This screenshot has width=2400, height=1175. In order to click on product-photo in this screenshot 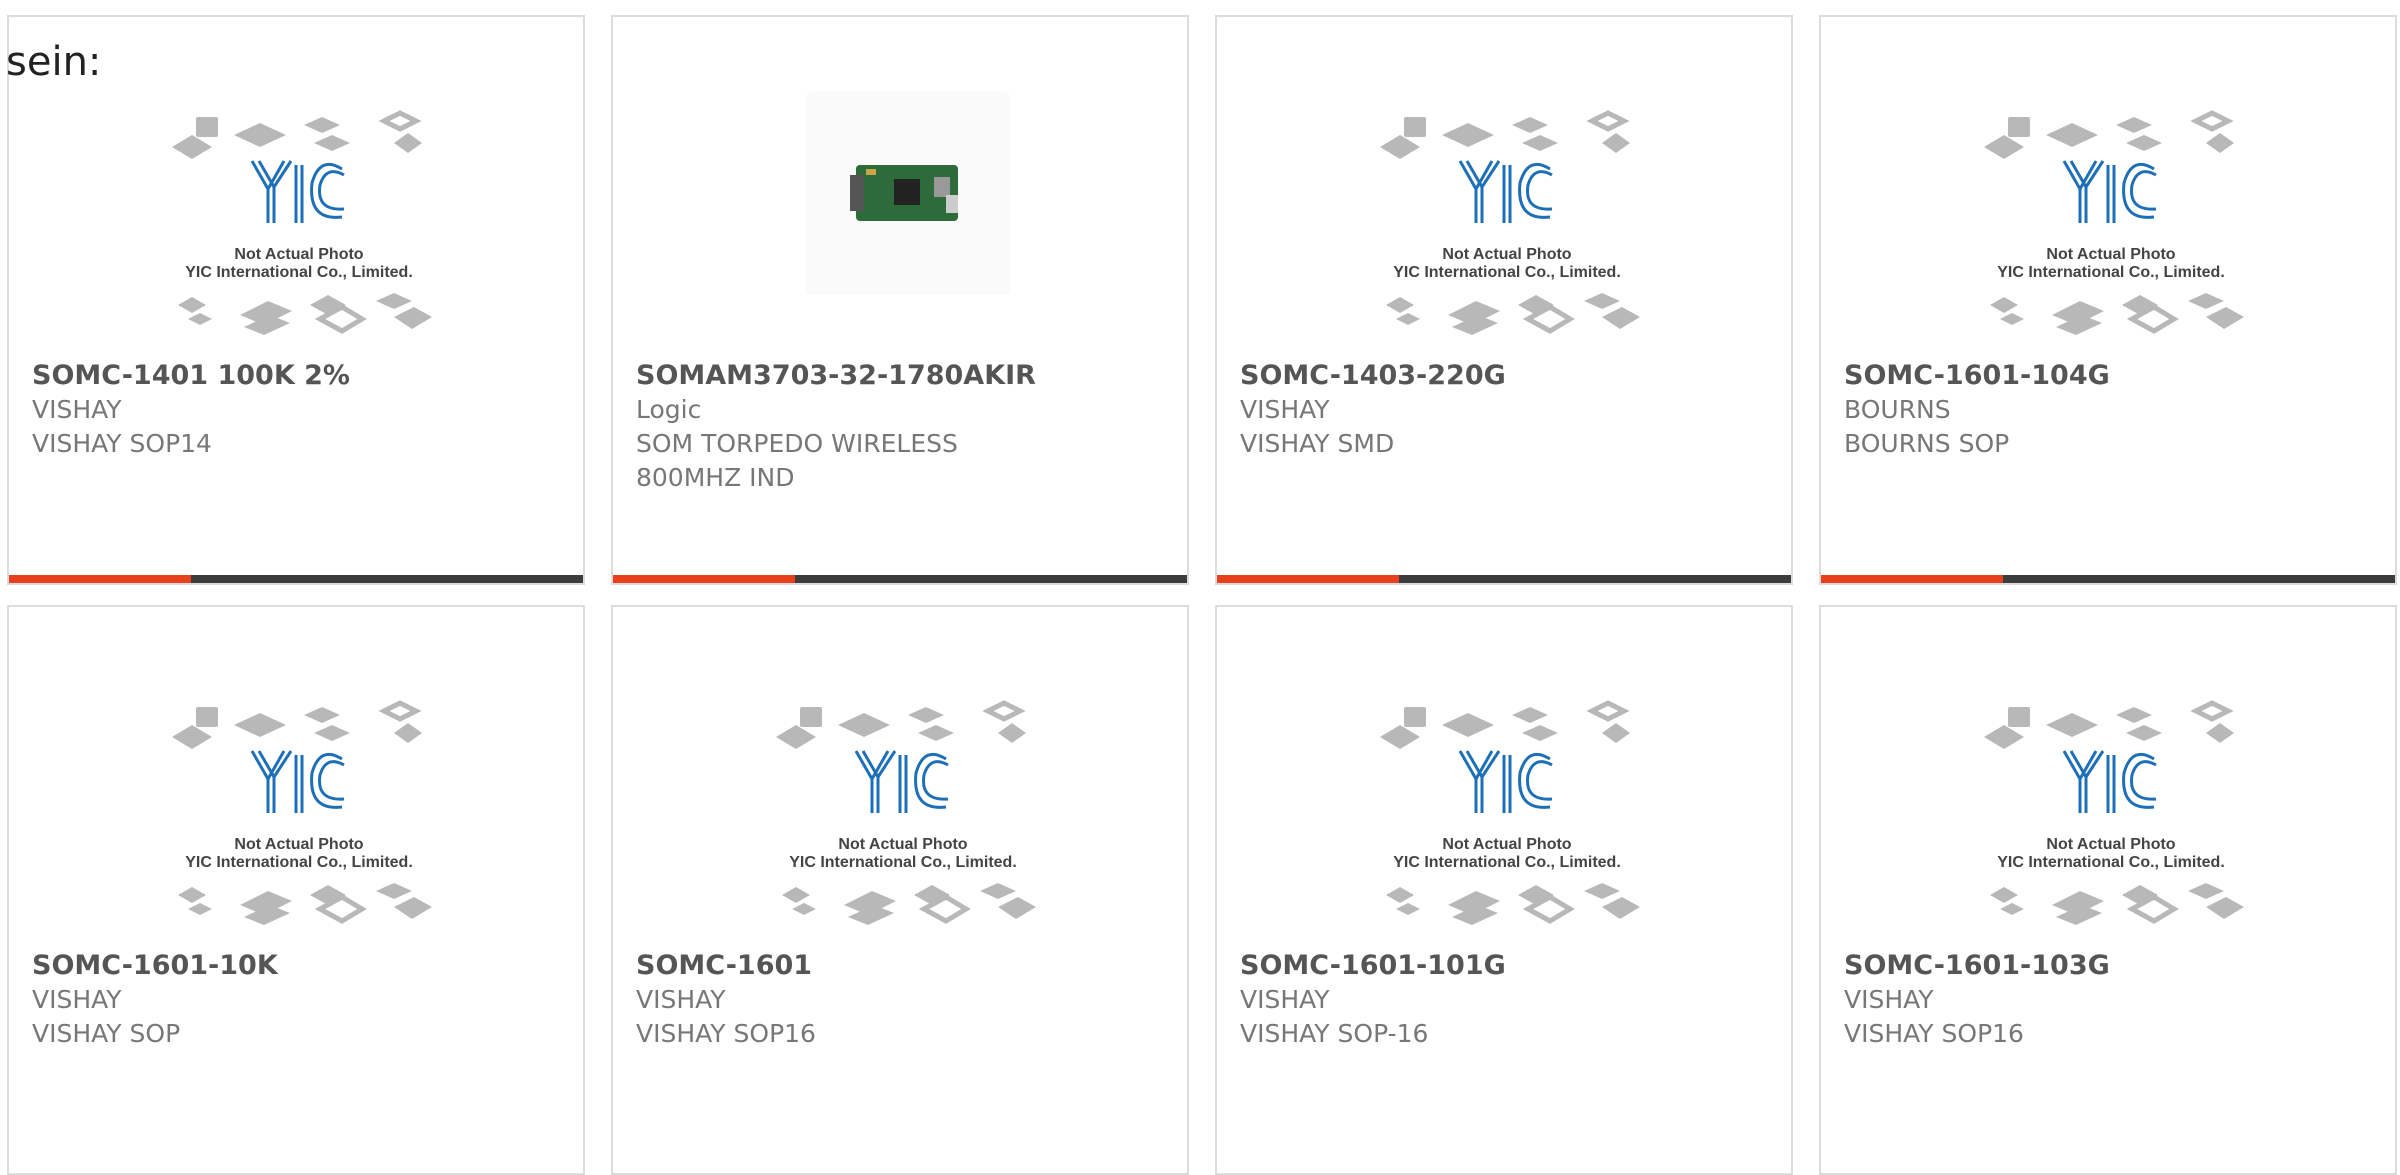, I will do `click(908, 193)`.